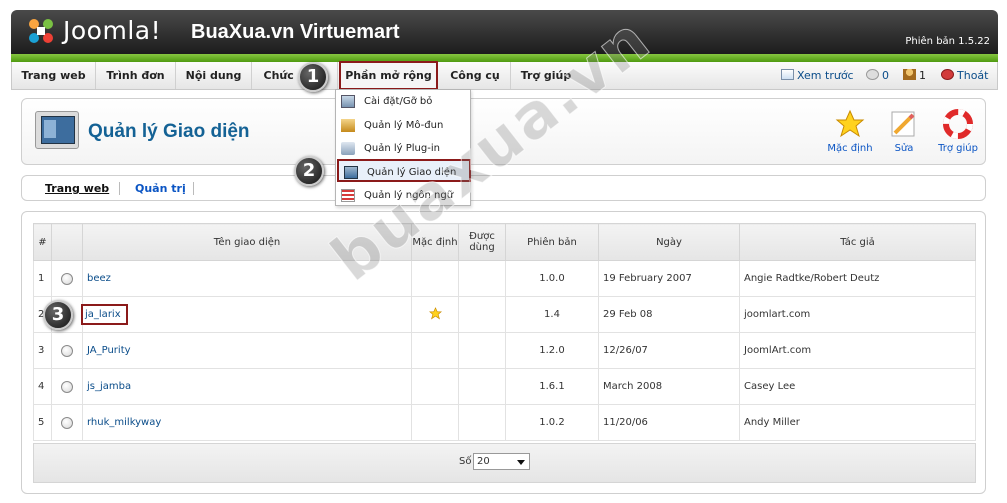  I want to click on pencil-icon, so click(903, 124).